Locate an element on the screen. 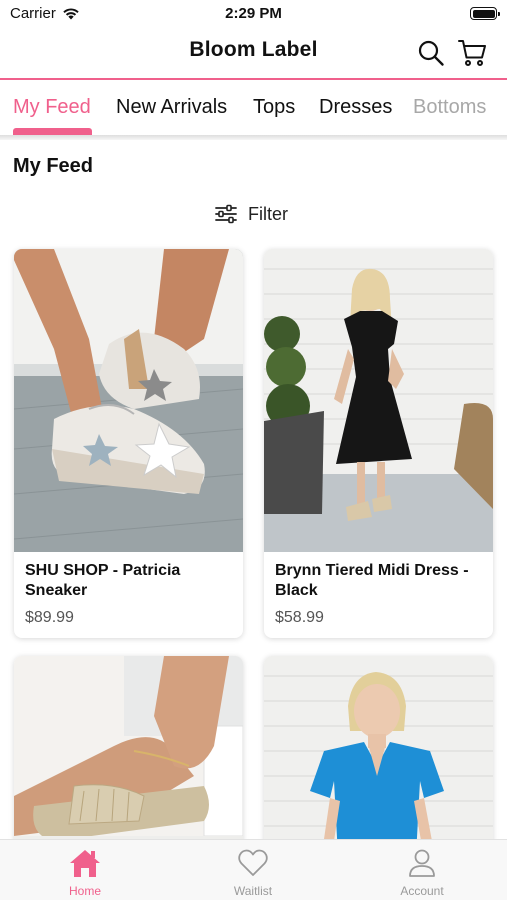  bottom-tab-bar: Home Waitlist Account is located at coordinates (253, 869).